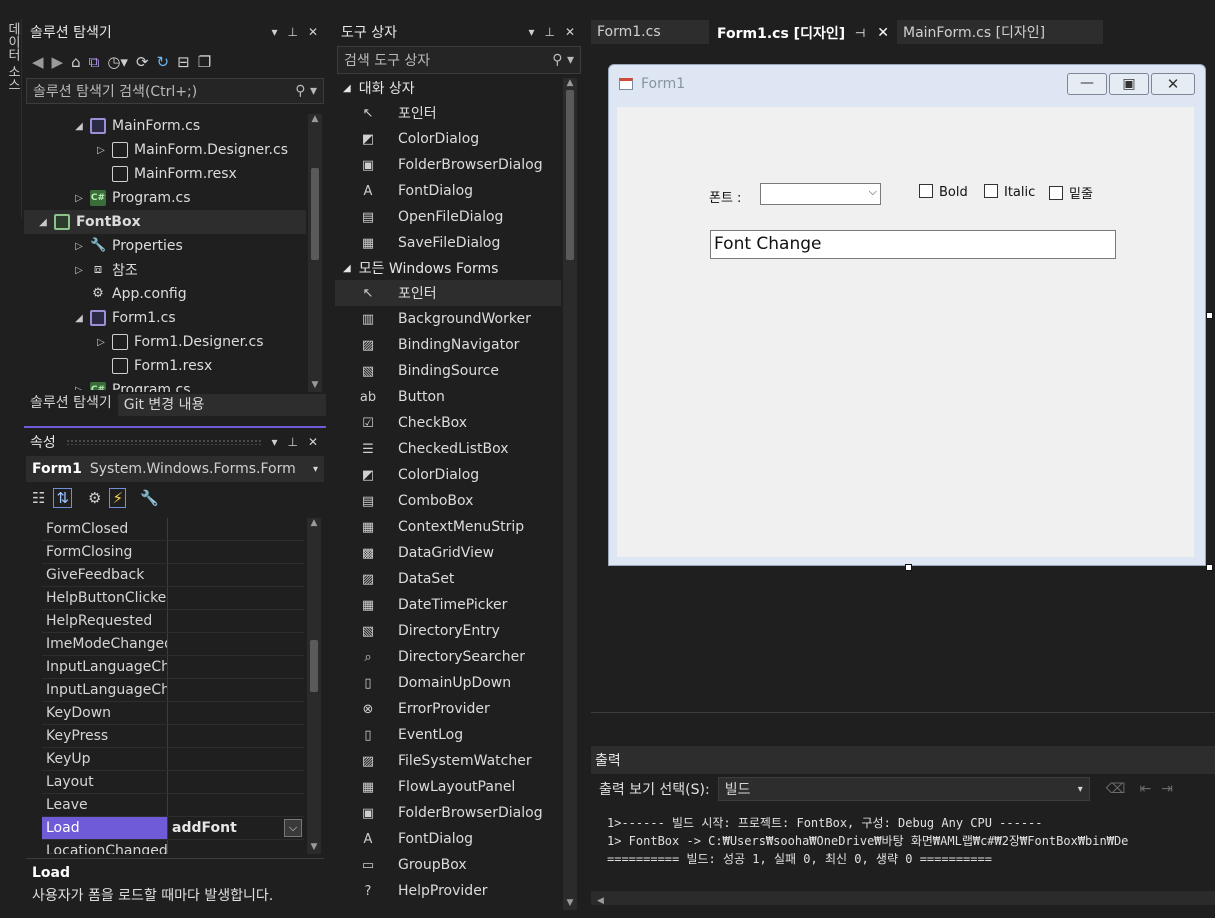 The image size is (1215, 918). What do you see at coordinates (175, 91) in the screenshot?
I see `solution-explorer-search: 솔루션 탐색기 검색(Ctrl+;) ⚲ ▾` at bounding box center [175, 91].